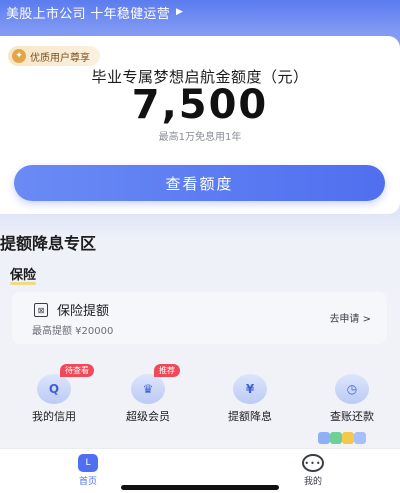 The width and height of the screenshot is (400, 493). Describe the element at coordinates (180, 12) in the screenshot. I see `play-triangle-icon: ▶` at that location.